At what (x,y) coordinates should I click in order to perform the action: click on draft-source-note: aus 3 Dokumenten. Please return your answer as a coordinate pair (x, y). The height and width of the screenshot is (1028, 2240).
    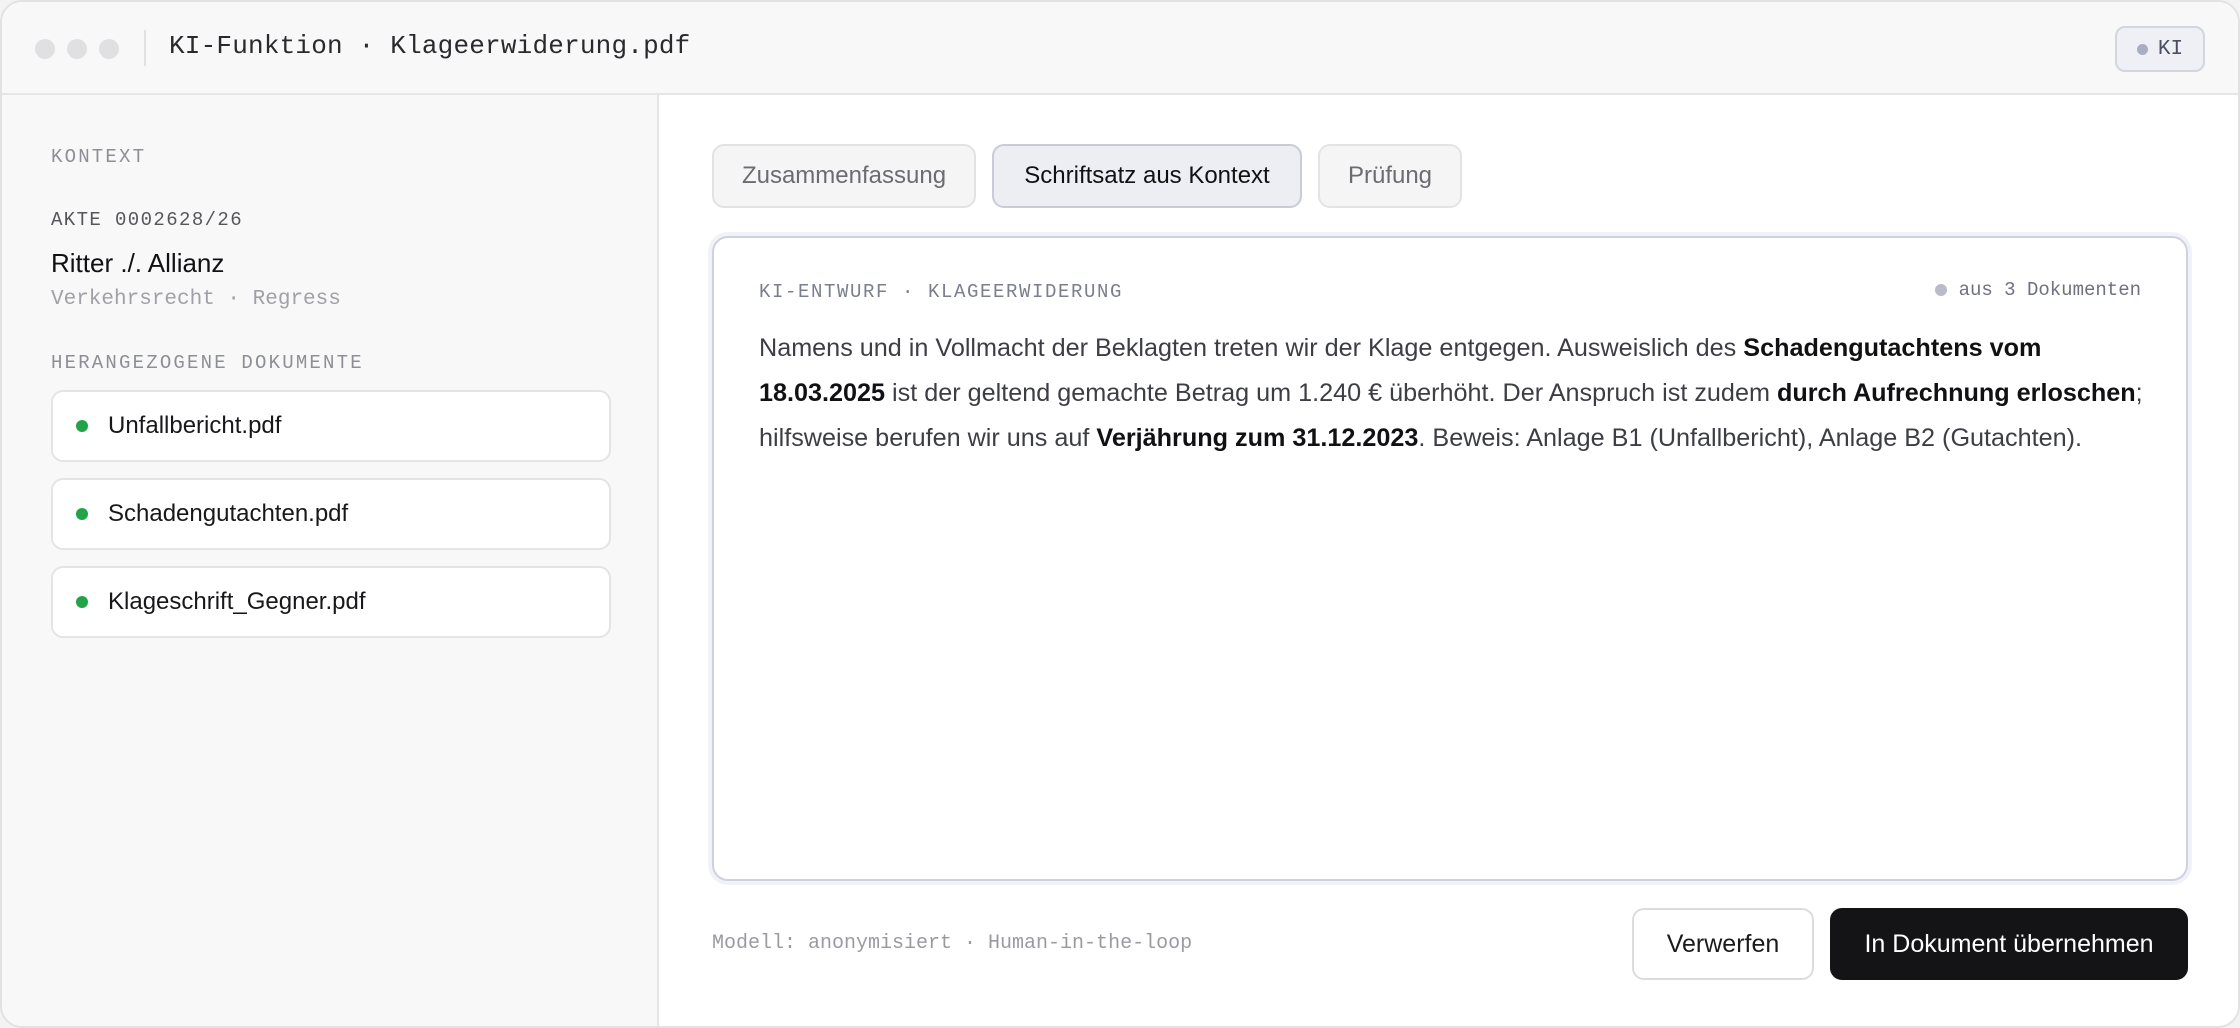
    Looking at the image, I should click on (2037, 290).